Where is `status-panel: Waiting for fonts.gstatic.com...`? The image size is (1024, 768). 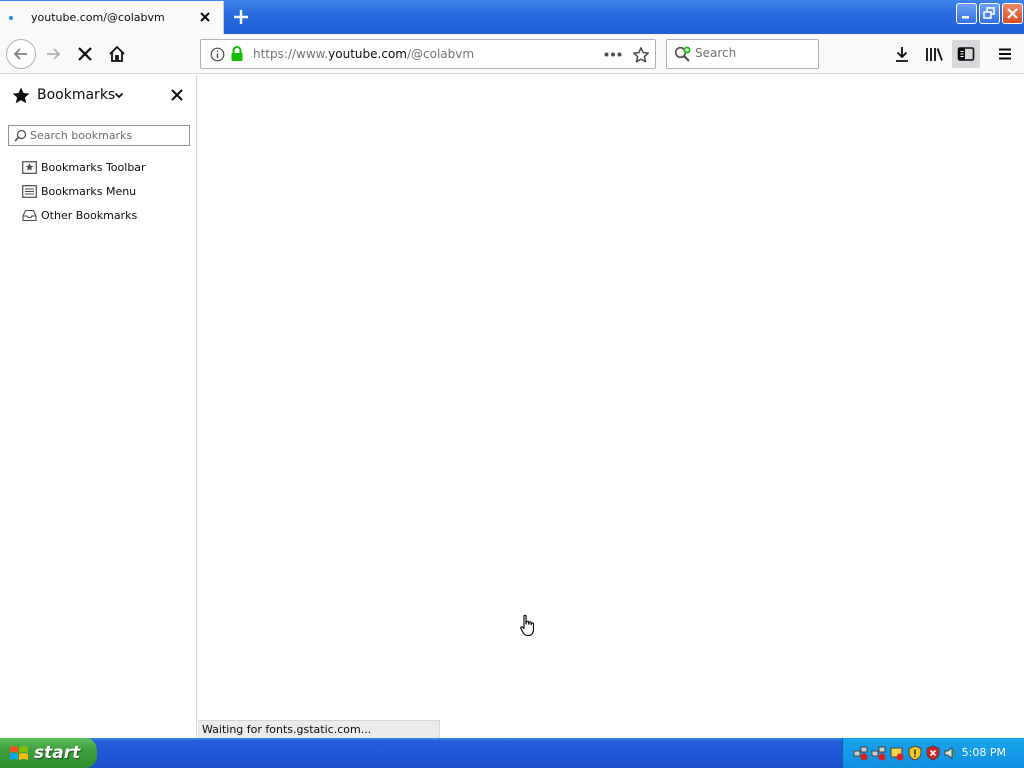
status-panel: Waiting for fonts.gstatic.com... is located at coordinates (319, 729).